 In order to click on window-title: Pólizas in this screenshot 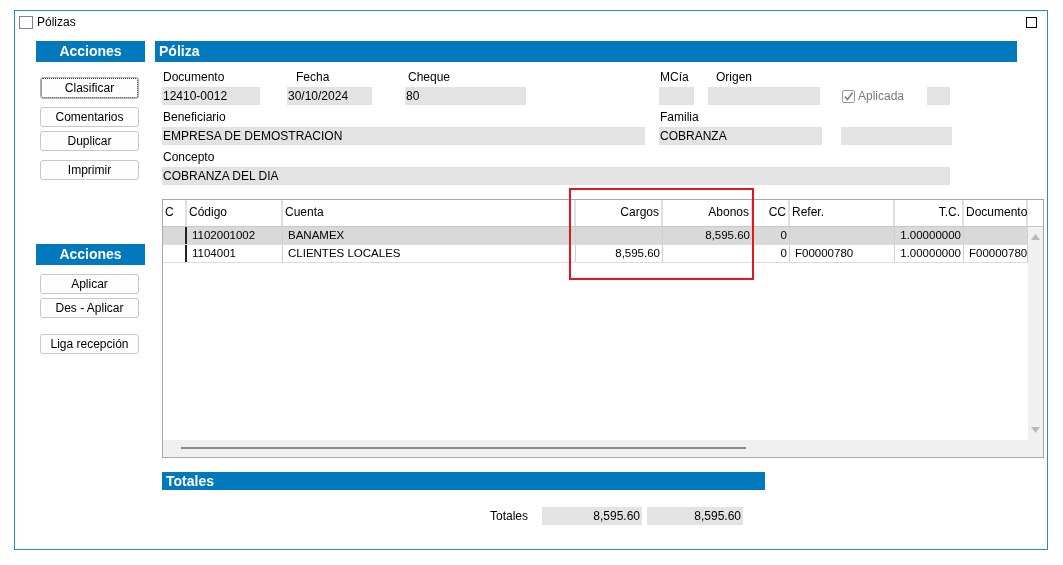, I will do `click(56, 22)`.